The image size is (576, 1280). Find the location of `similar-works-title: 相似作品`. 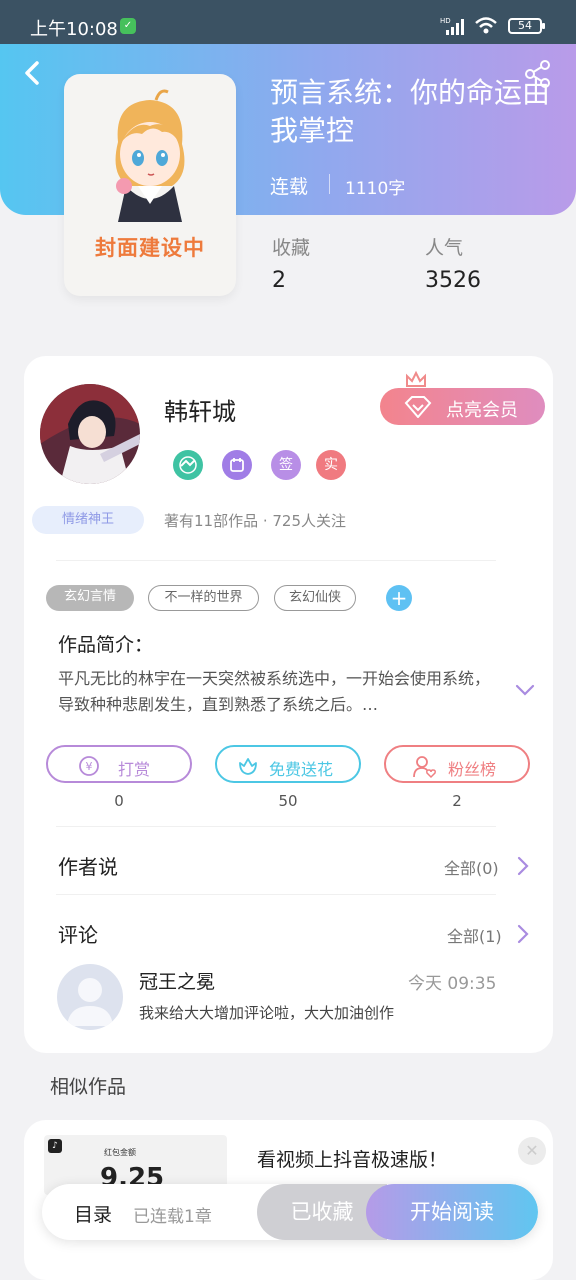

similar-works-title: 相似作品 is located at coordinates (88, 1087).